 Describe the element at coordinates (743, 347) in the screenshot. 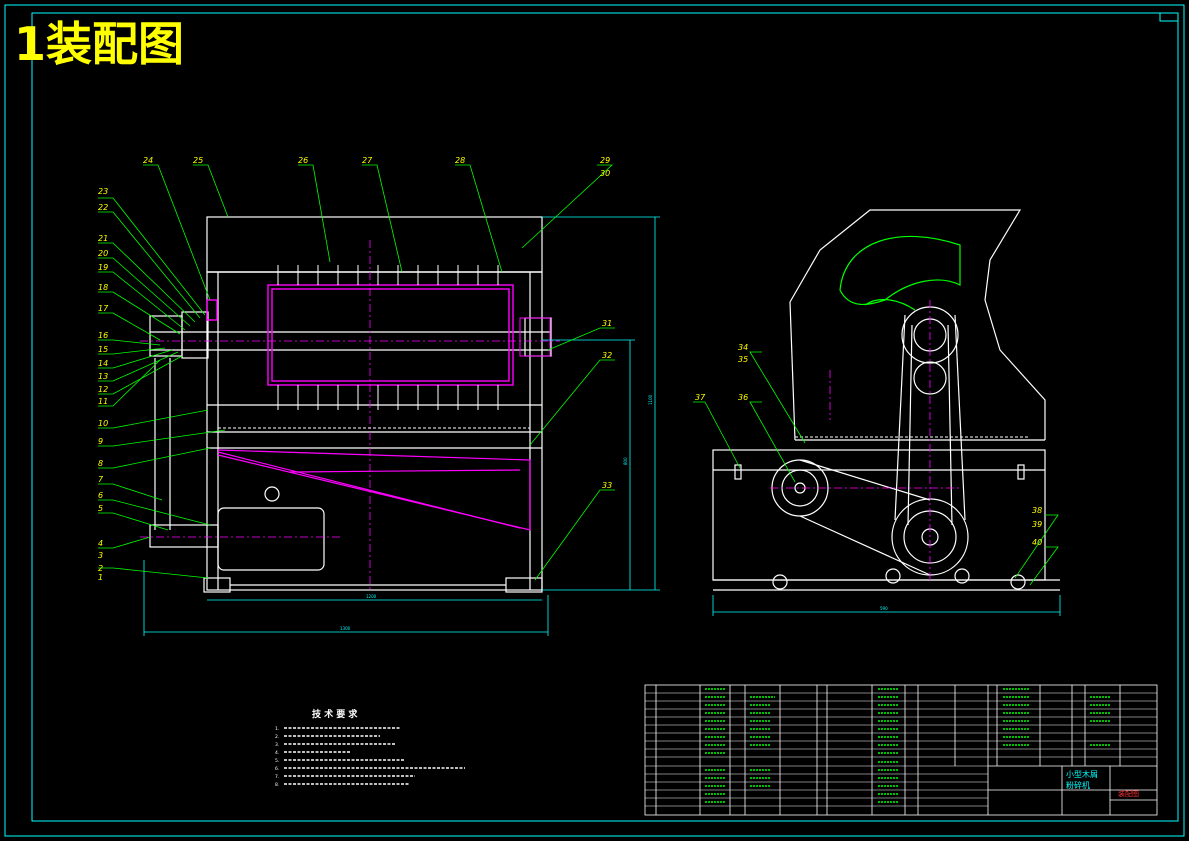

I see `balloon: 34` at that location.